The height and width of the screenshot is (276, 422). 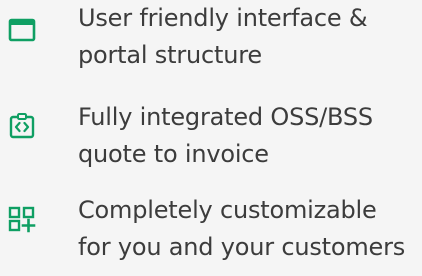 What do you see at coordinates (22, 30) in the screenshot?
I see `window-icon` at bounding box center [22, 30].